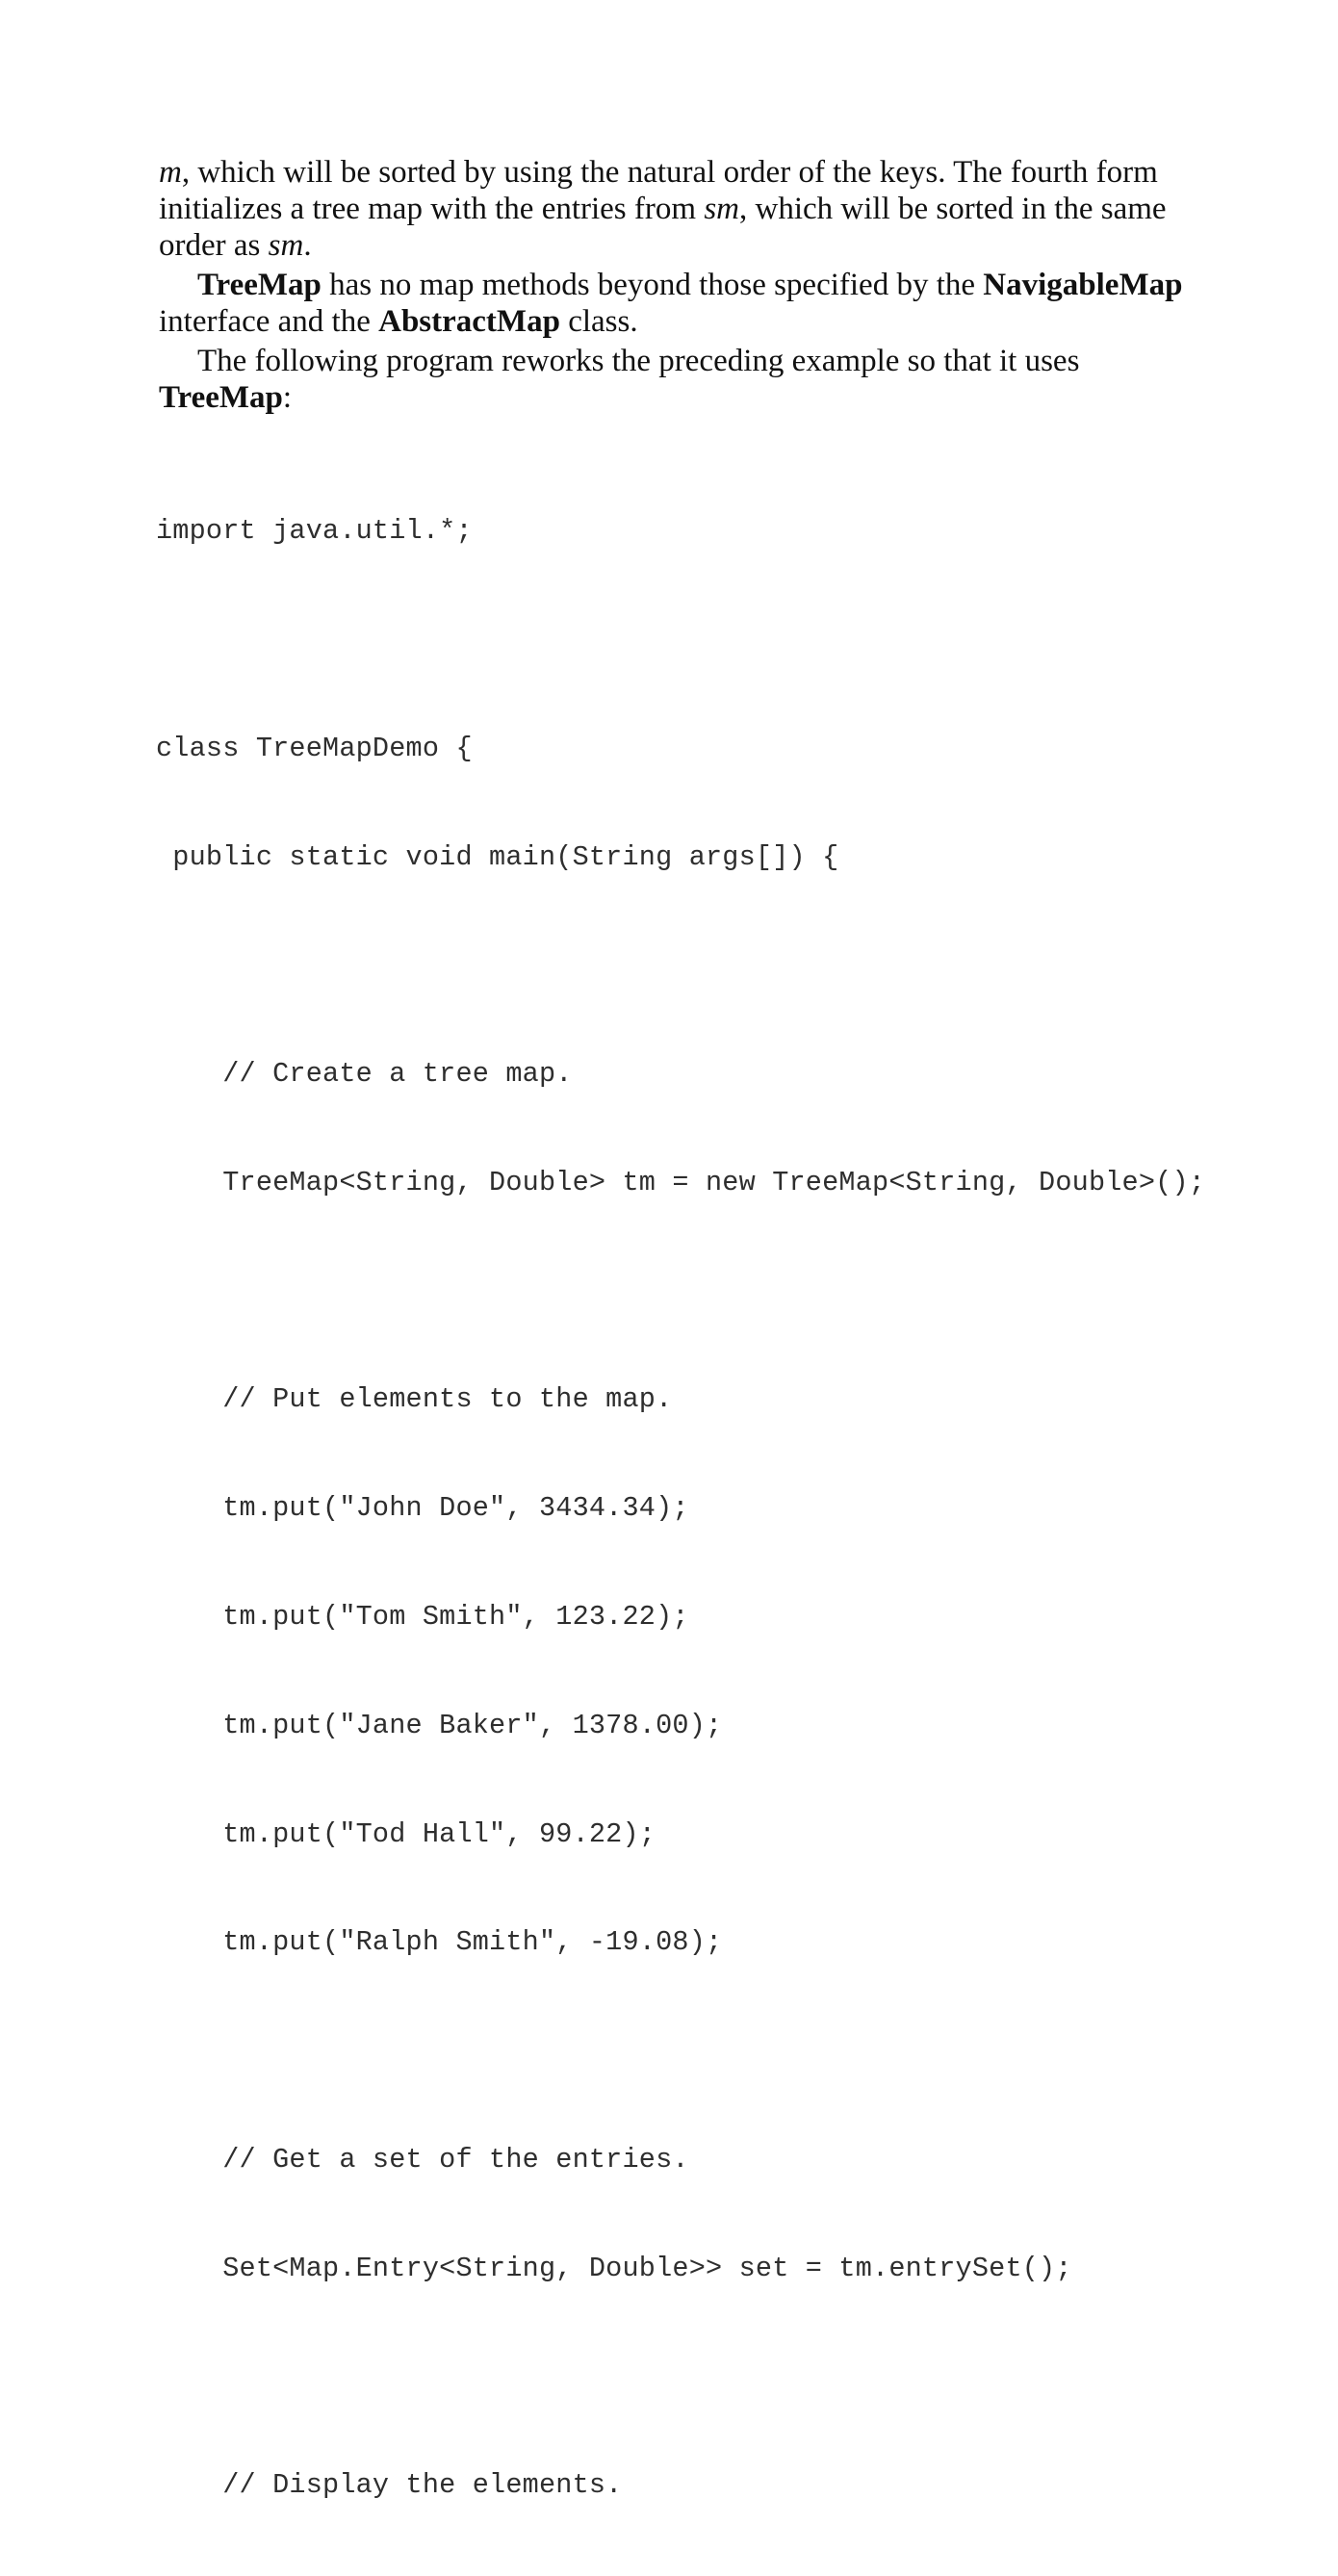 This screenshot has height=2576, width=1338. I want to click on code-line: // Display the elements., so click(389, 2486).